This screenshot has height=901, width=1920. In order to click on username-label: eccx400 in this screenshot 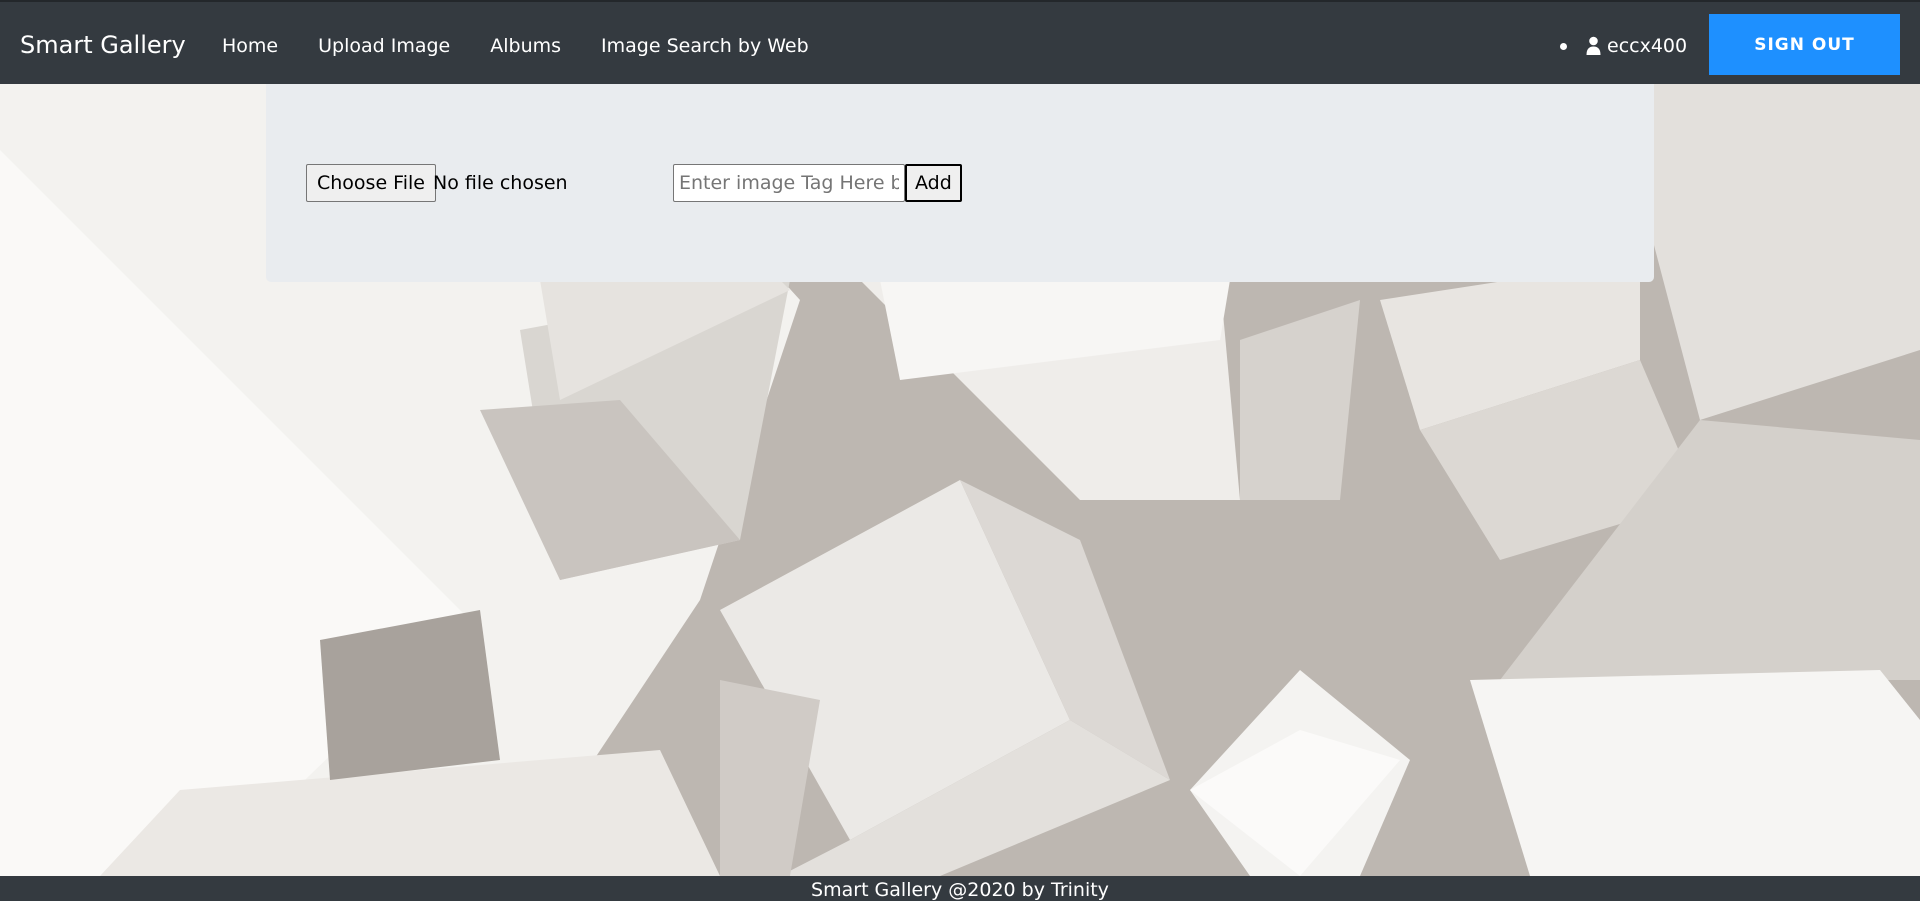, I will do `click(1647, 46)`.